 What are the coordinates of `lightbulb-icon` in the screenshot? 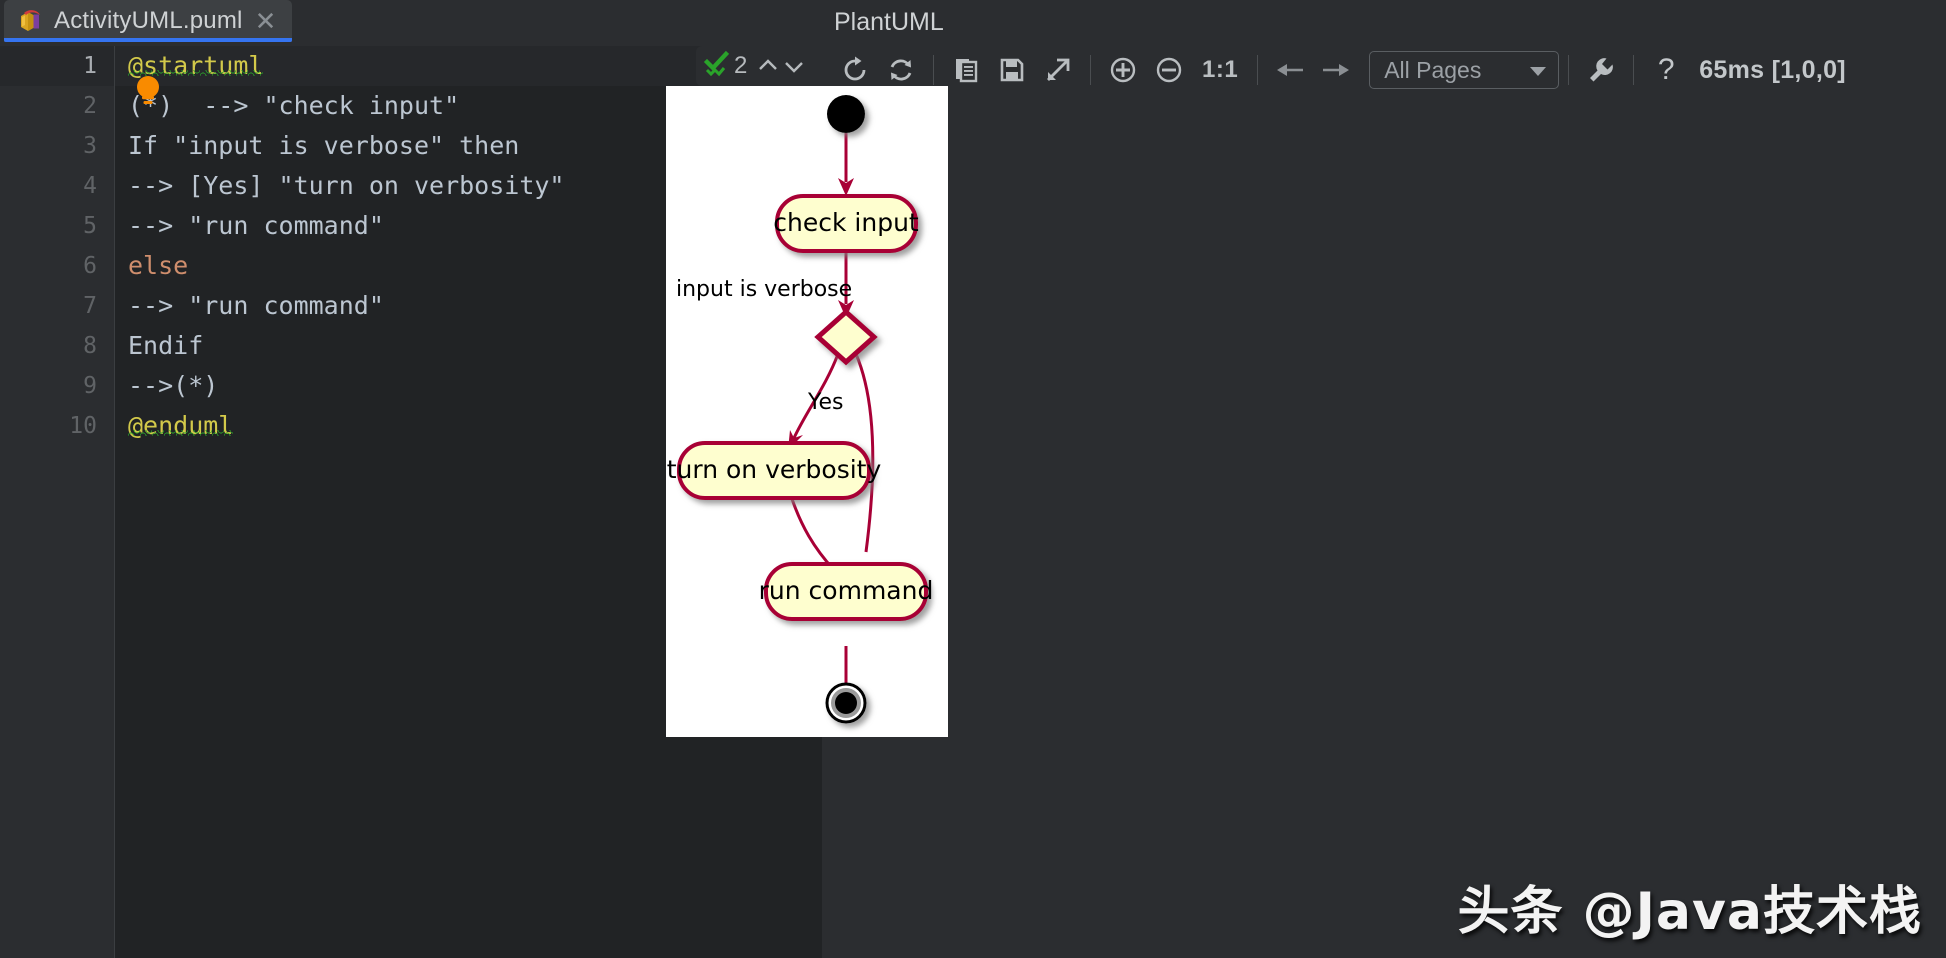 It's located at (148, 90).